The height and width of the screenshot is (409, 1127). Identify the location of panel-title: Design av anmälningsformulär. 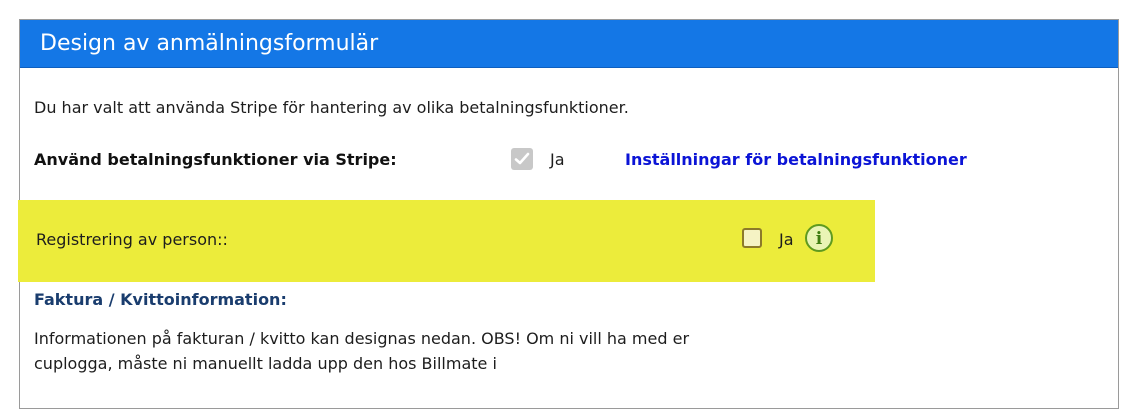
(209, 43).